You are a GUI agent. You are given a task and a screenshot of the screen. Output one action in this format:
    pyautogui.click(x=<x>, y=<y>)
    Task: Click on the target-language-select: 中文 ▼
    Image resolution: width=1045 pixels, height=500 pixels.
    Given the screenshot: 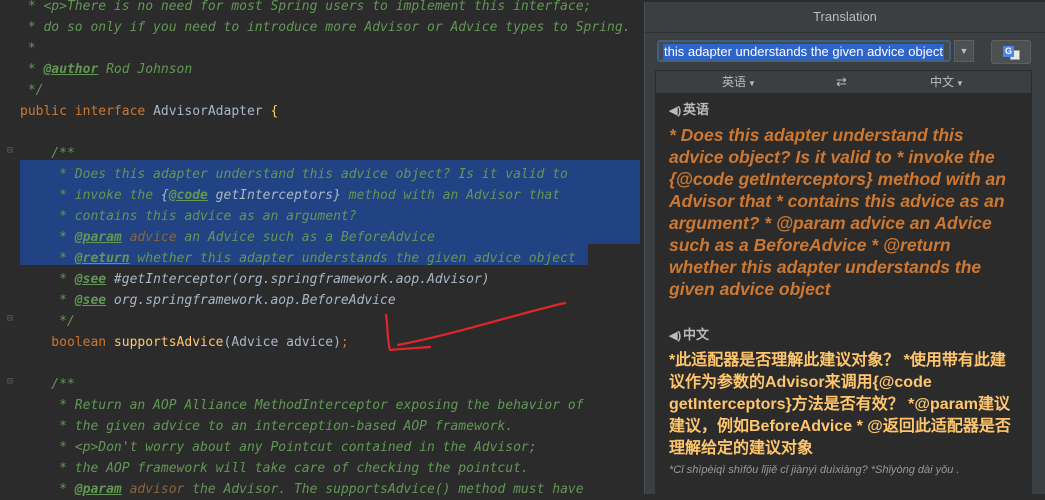 What is the action you would take?
    pyautogui.click(x=947, y=82)
    